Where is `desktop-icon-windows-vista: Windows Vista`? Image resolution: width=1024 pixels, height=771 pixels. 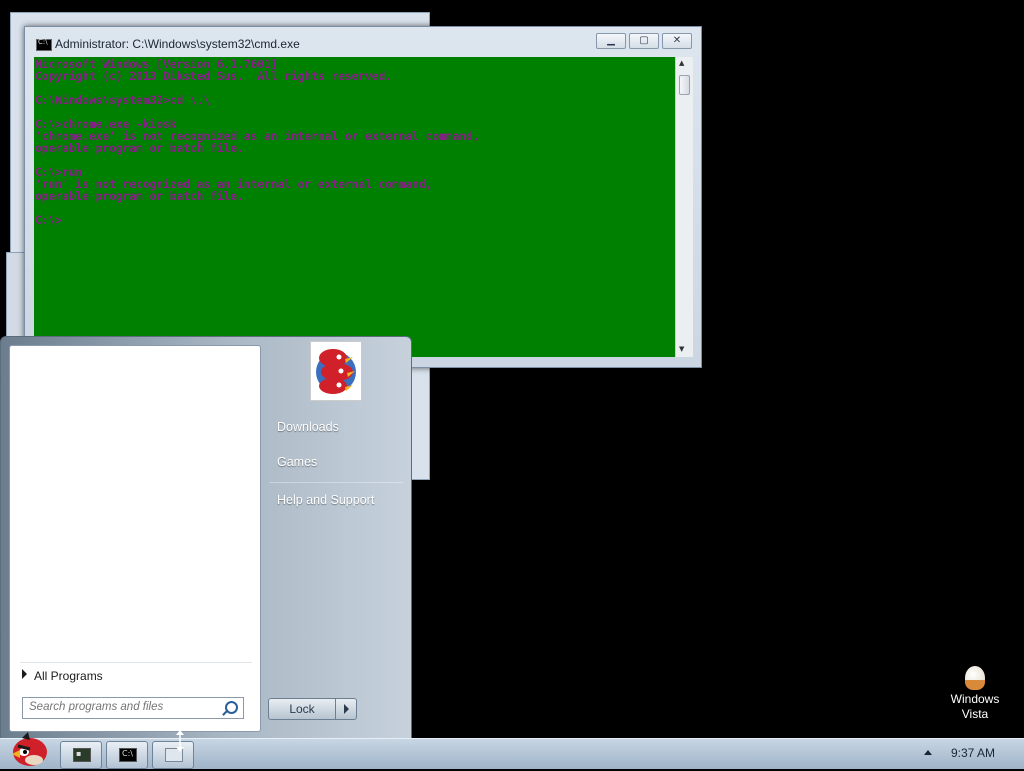 desktop-icon-windows-vista: Windows Vista is located at coordinates (975, 694).